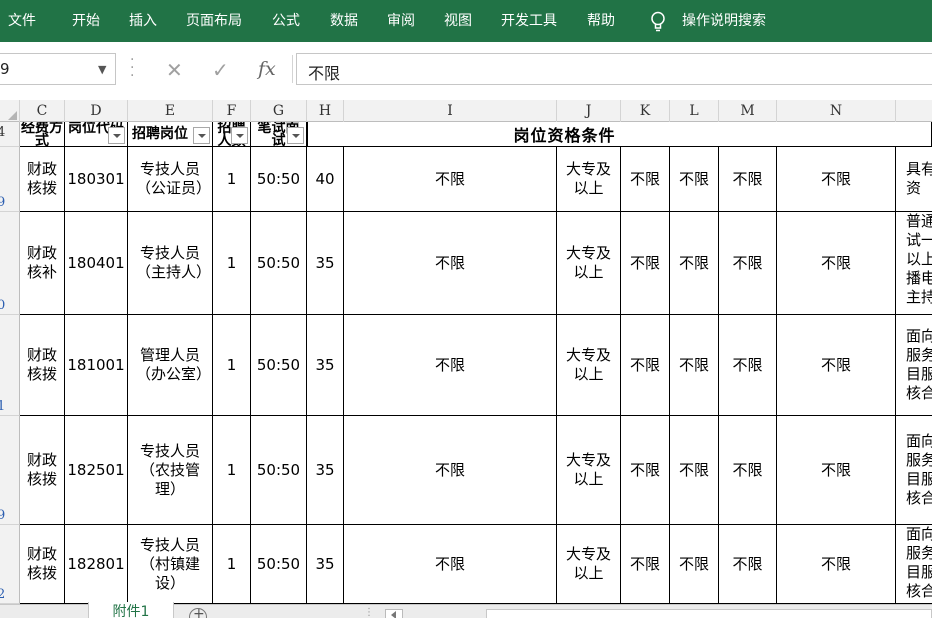  Describe the element at coordinates (724, 21) in the screenshot. I see `tell-me-search: 操作说明搜索` at that location.